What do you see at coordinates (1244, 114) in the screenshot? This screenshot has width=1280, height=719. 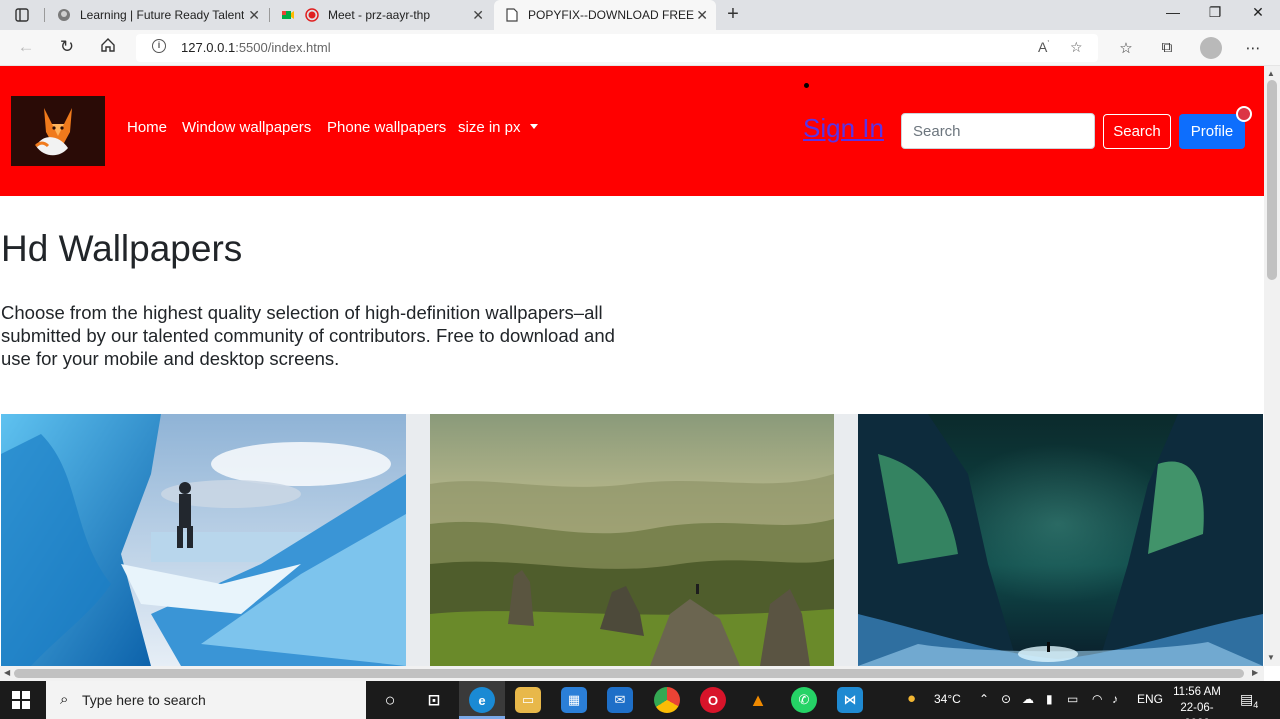 I see `notification-badge` at bounding box center [1244, 114].